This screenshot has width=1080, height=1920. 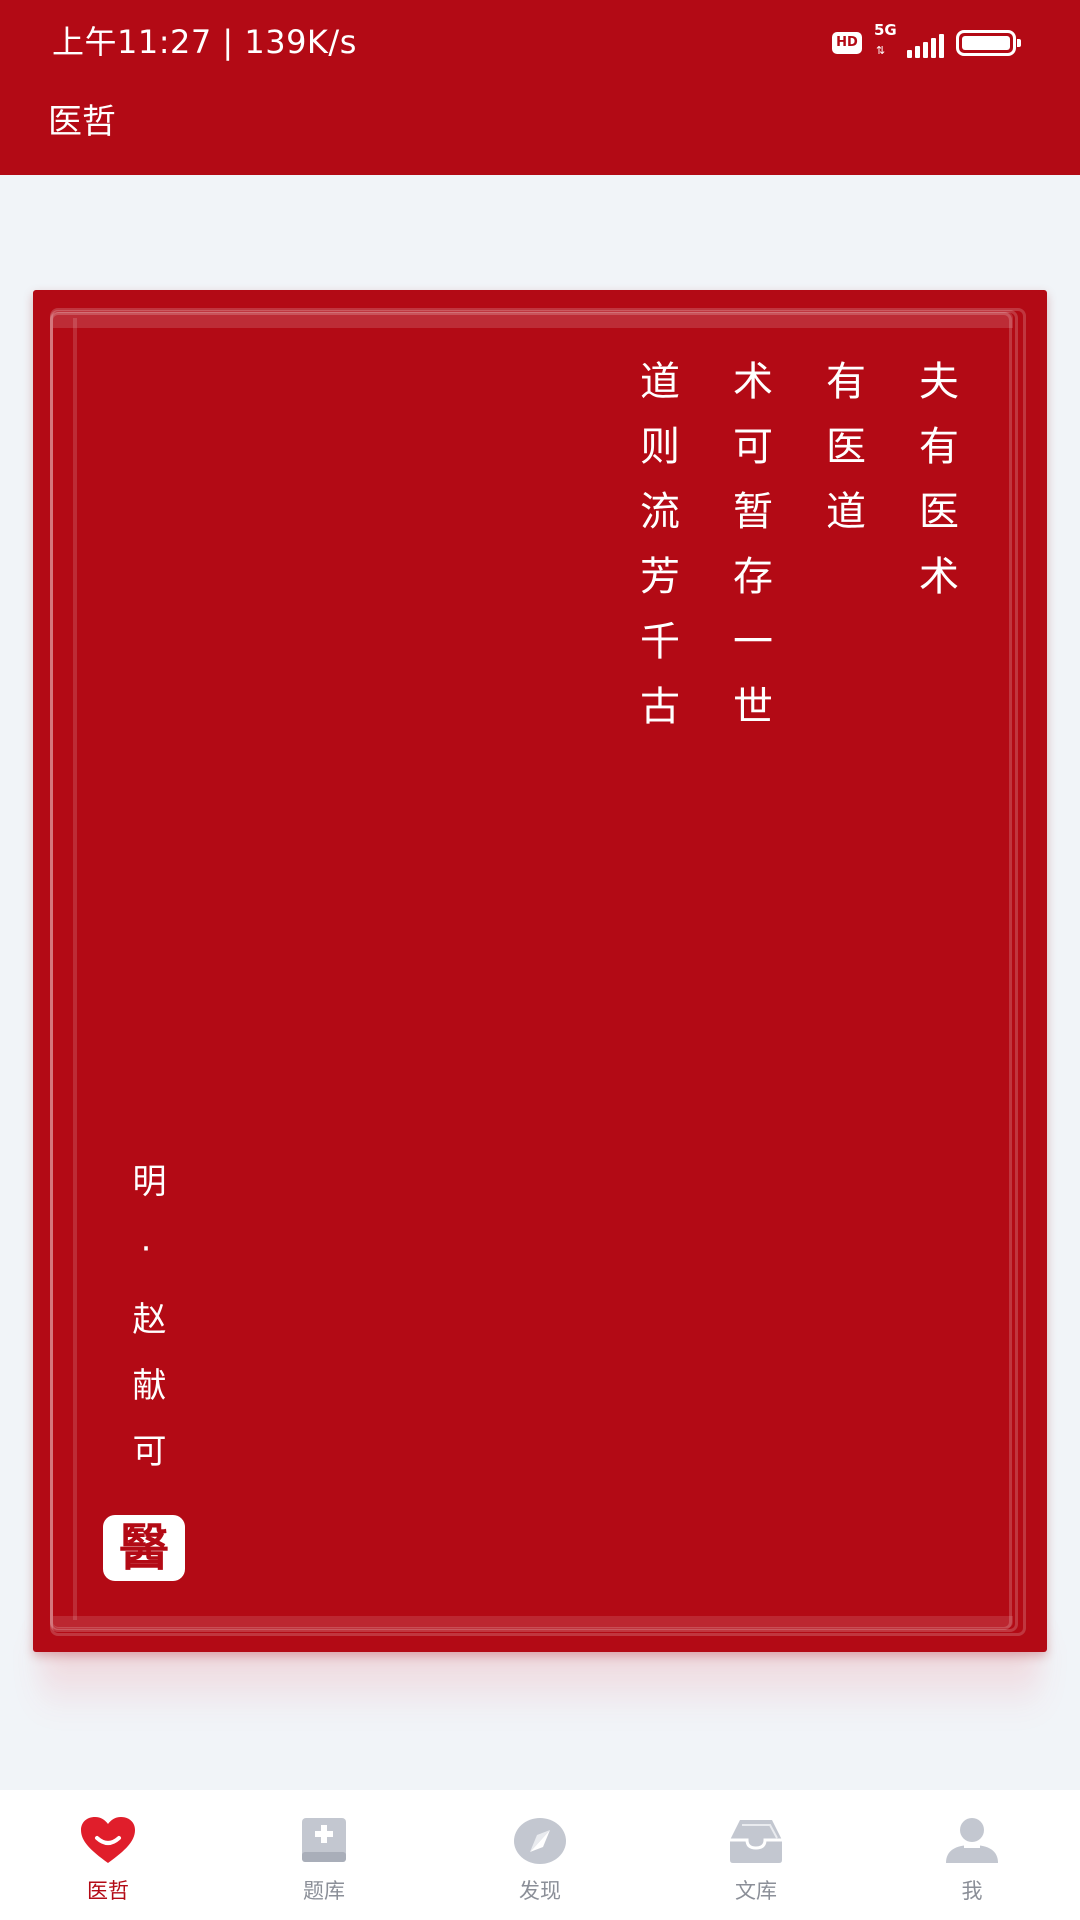 I want to click on battery-icon, so click(x=988, y=43).